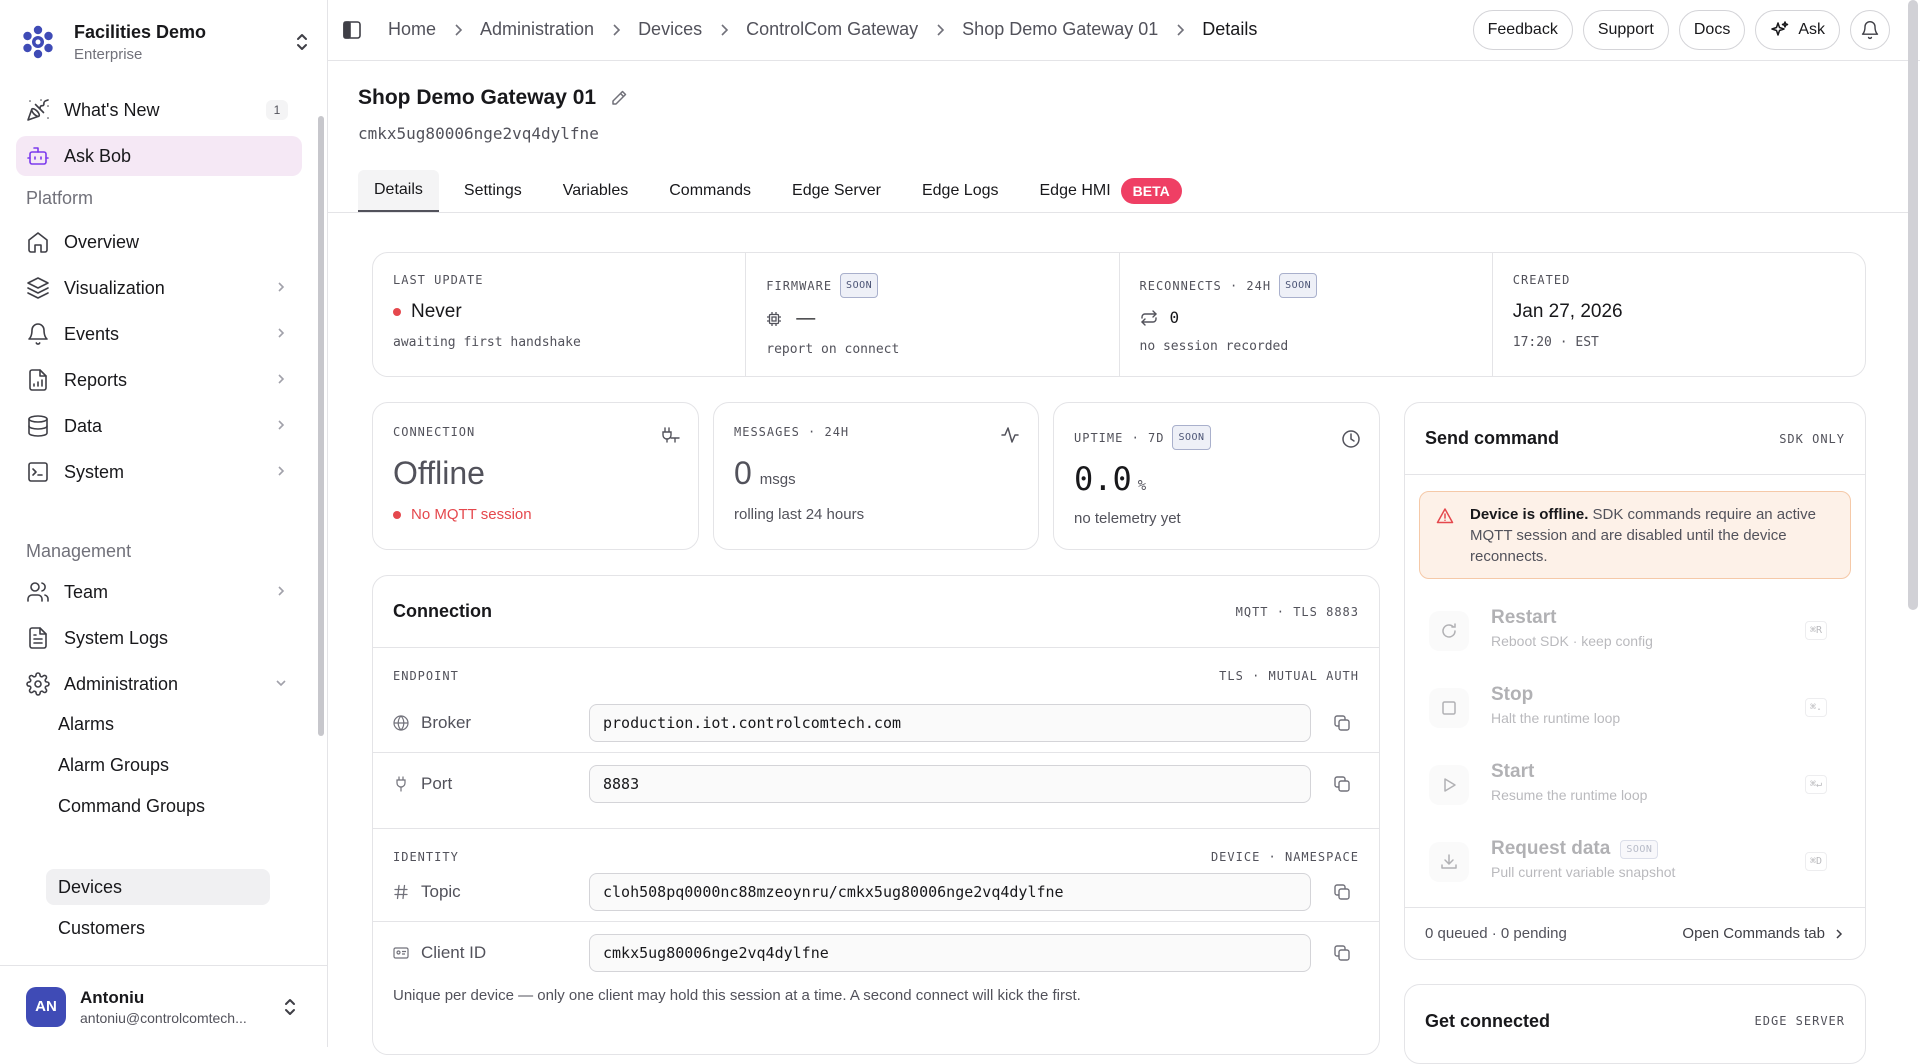 This screenshot has height=1064, width=1920. What do you see at coordinates (1913, 305) in the screenshot?
I see `page-scrollbar` at bounding box center [1913, 305].